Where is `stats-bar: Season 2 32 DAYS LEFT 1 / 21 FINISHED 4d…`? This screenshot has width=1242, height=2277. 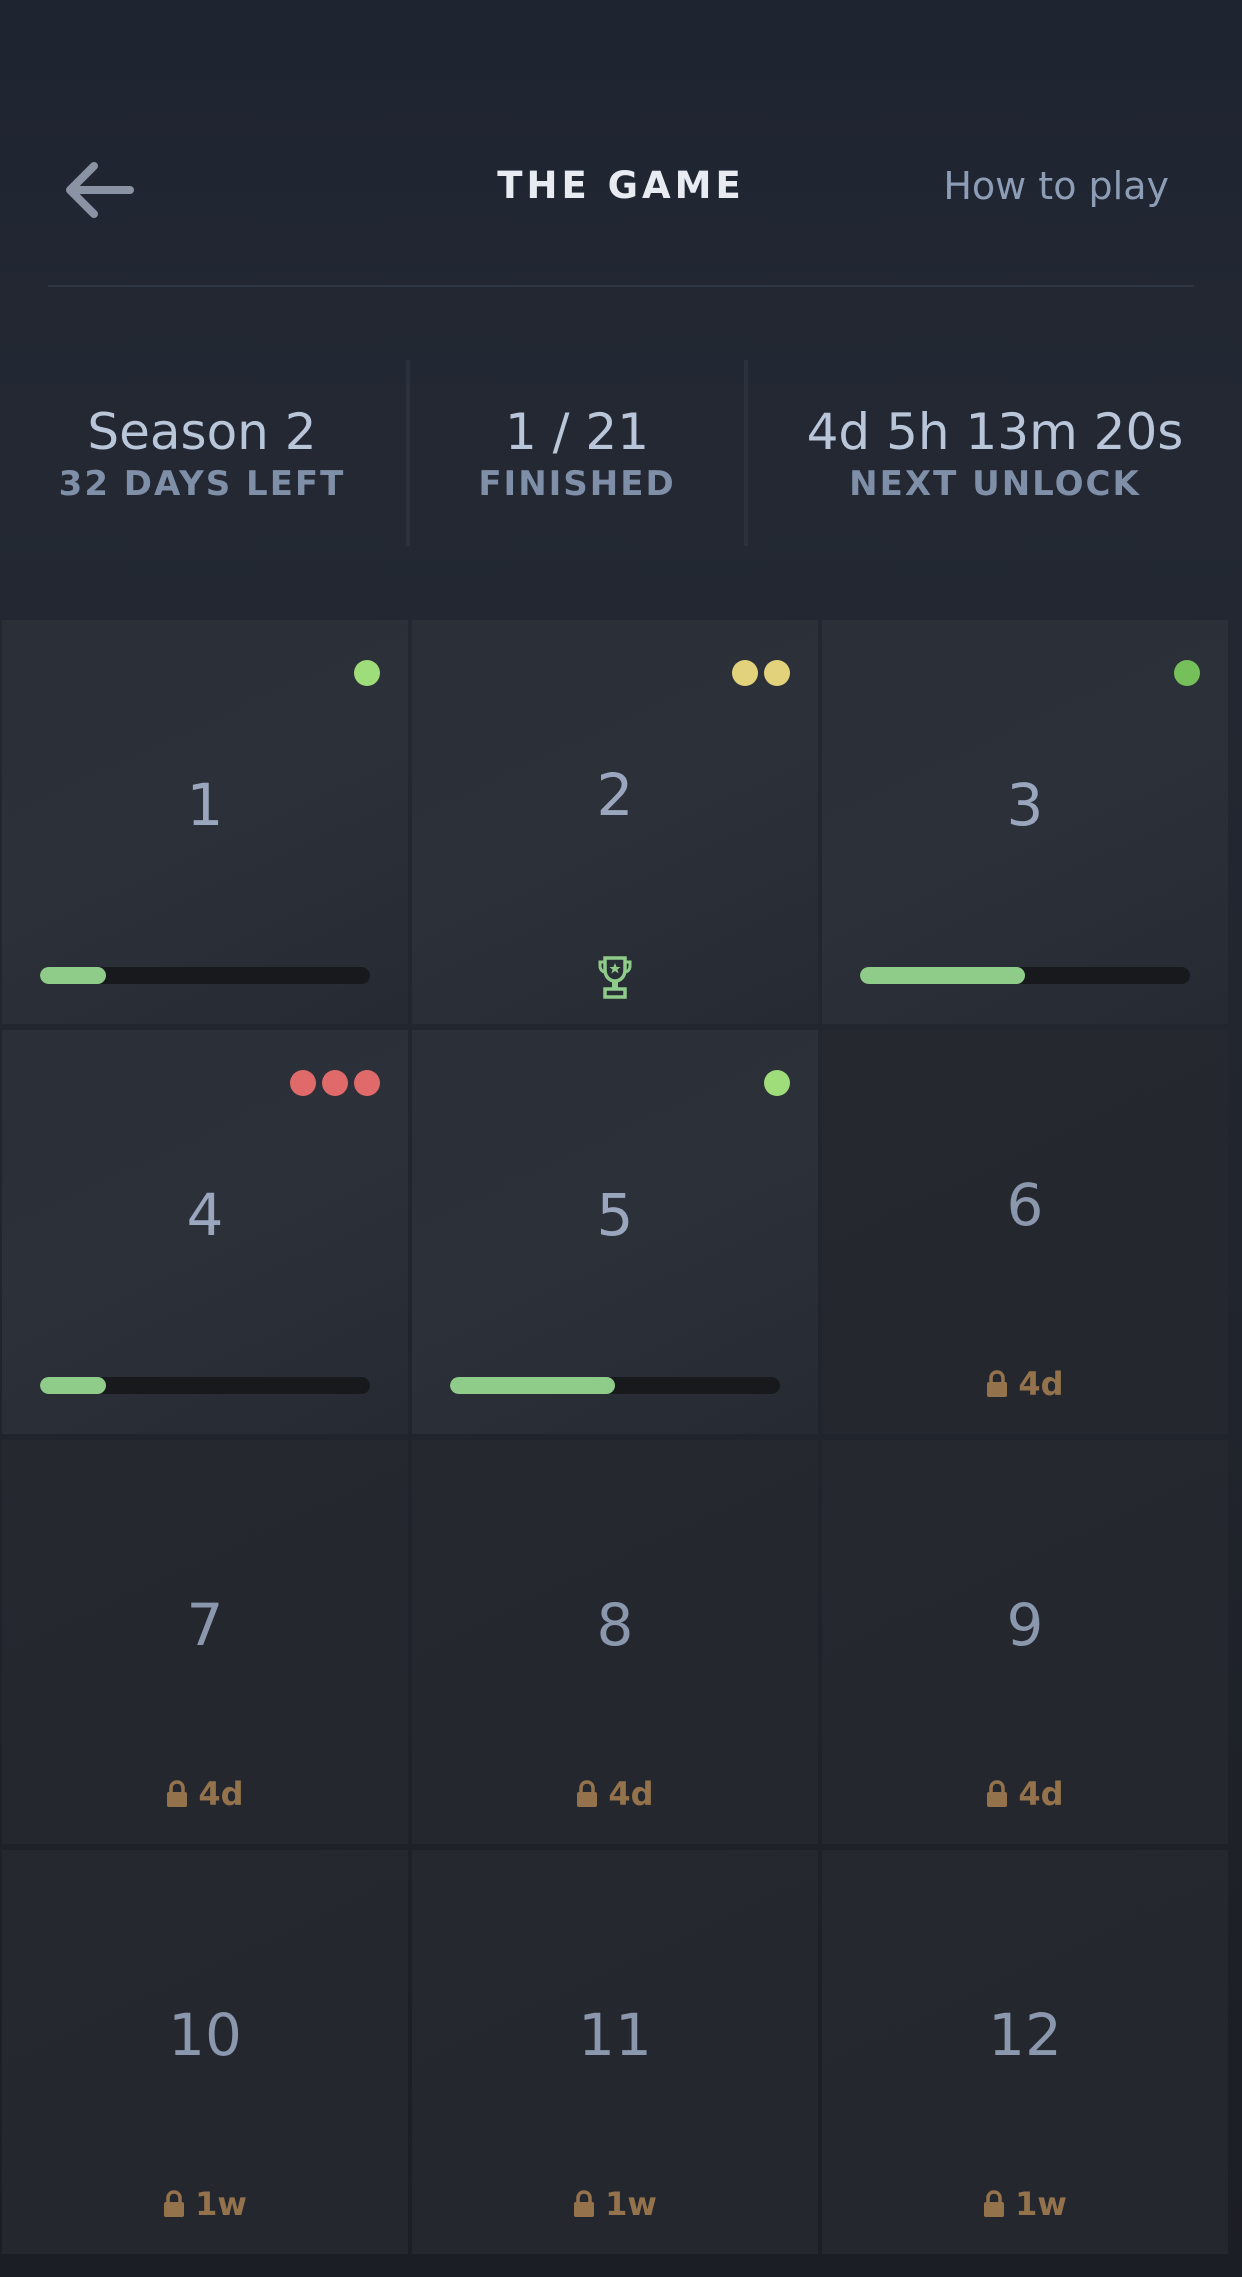
stats-bar: Season 2 32 DAYS LEFT 1 / 21 FINISHED 4d… is located at coordinates (621, 453).